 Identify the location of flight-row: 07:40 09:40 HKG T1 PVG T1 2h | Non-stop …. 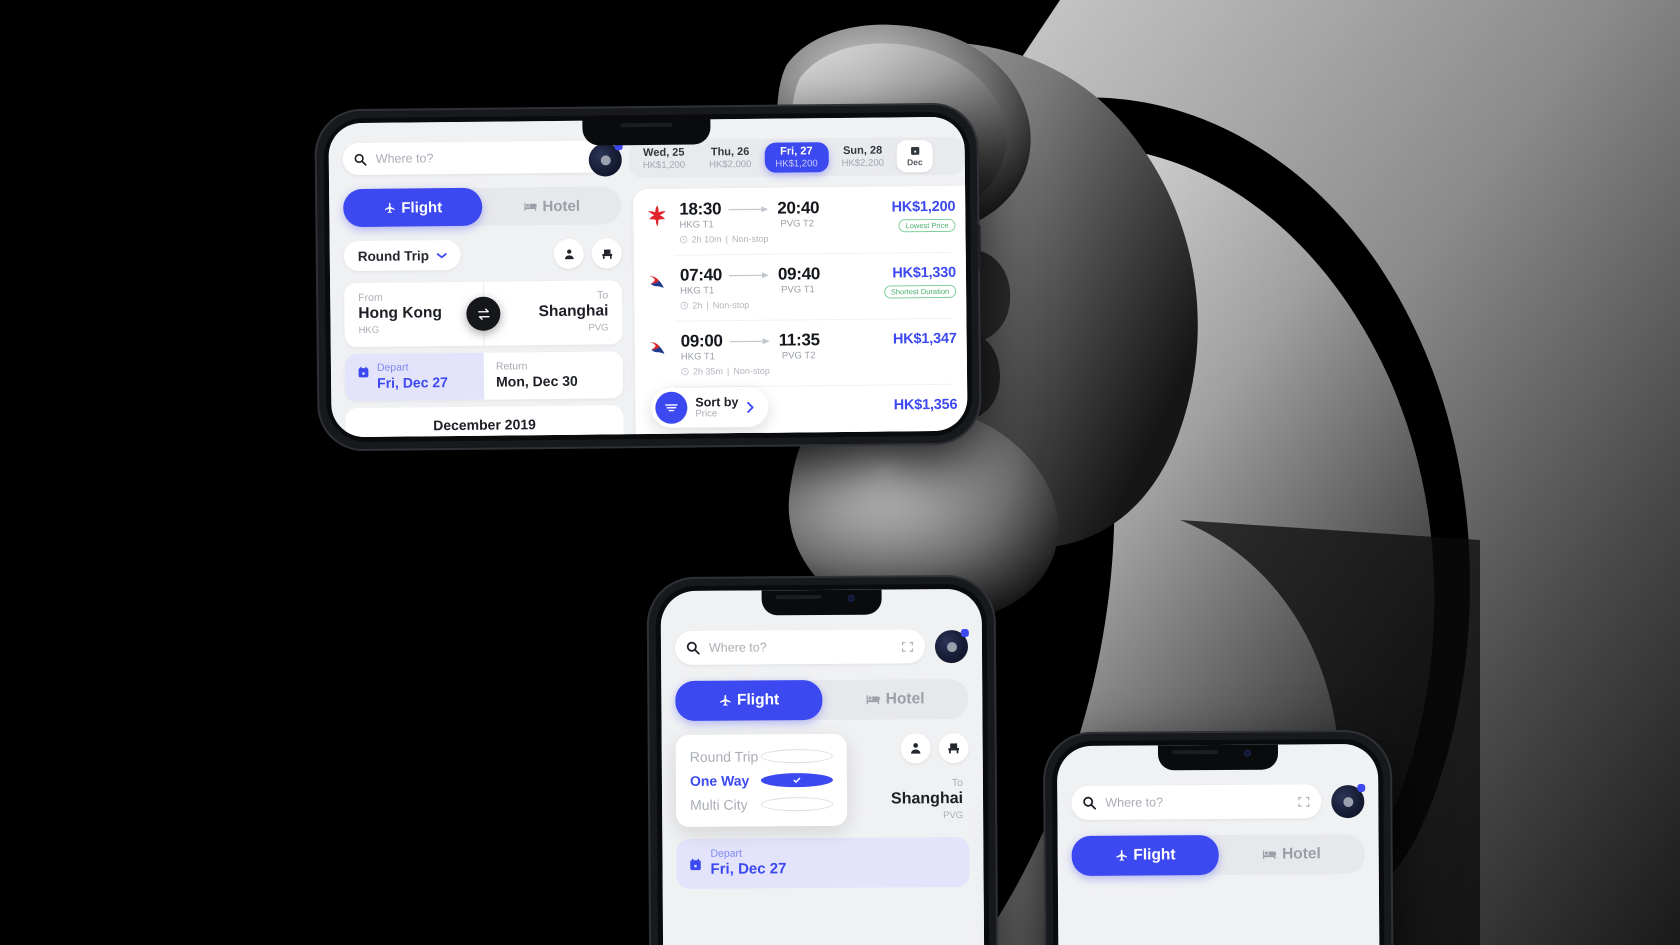
(800, 286).